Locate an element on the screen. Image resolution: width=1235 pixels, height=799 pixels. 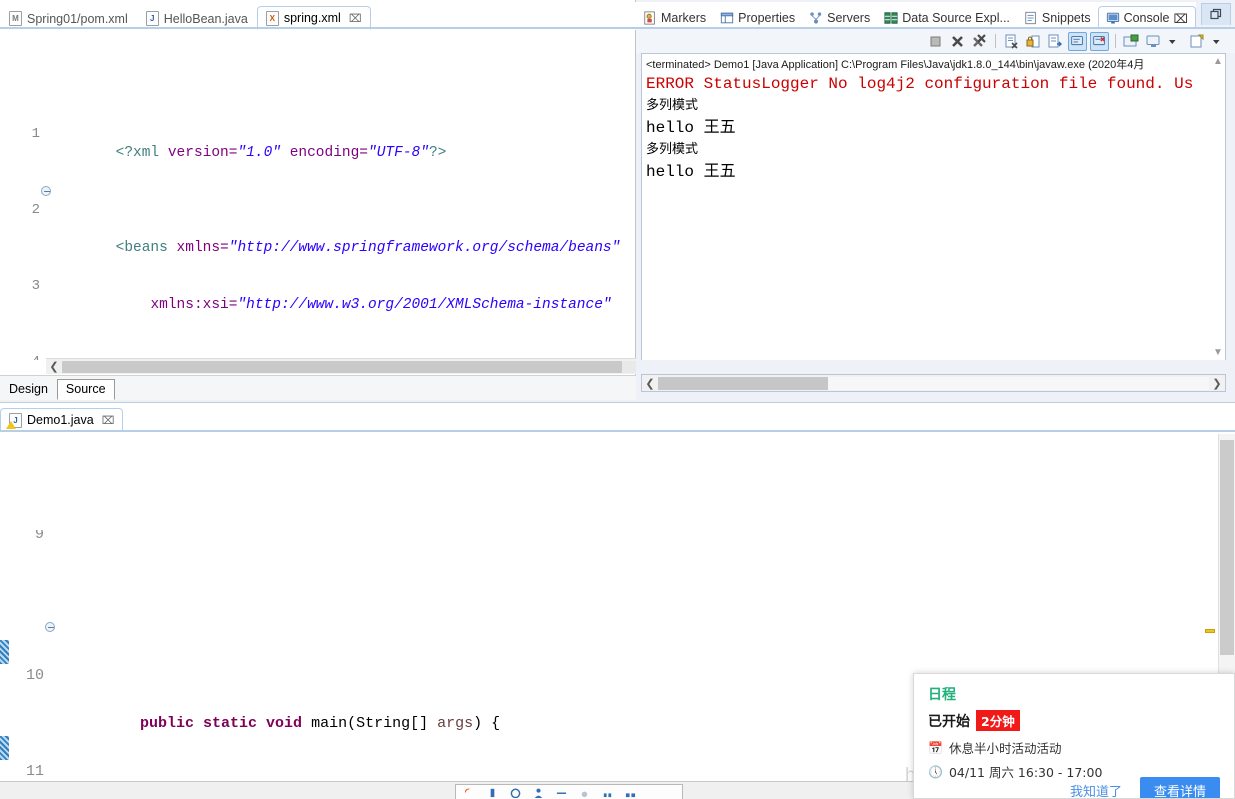
app-blue-icon is located at coordinates (492, 792).